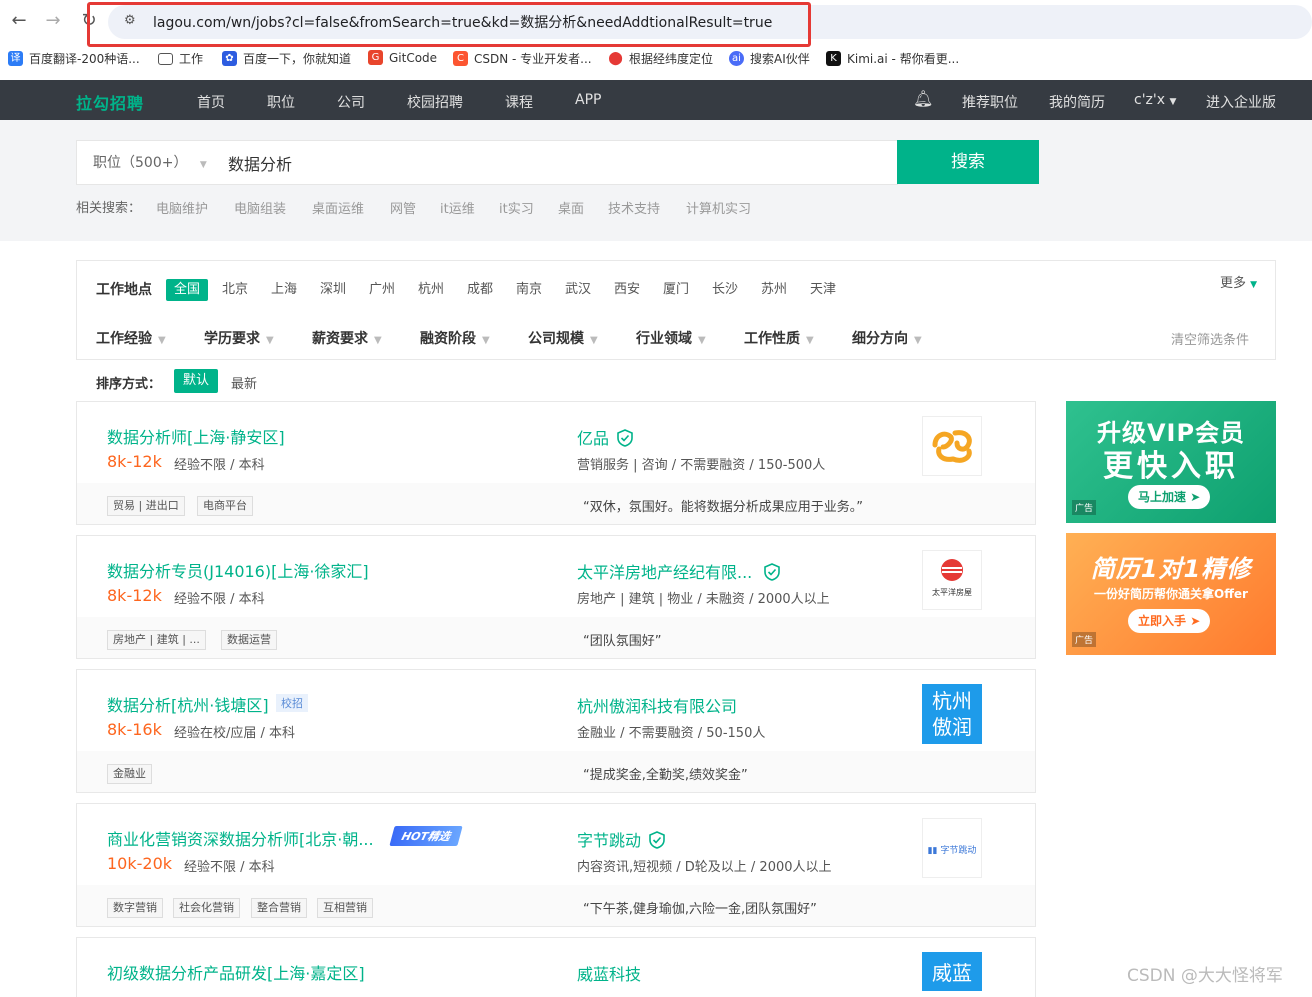  I want to click on user-menu: c'z'x ▼, so click(1155, 100).